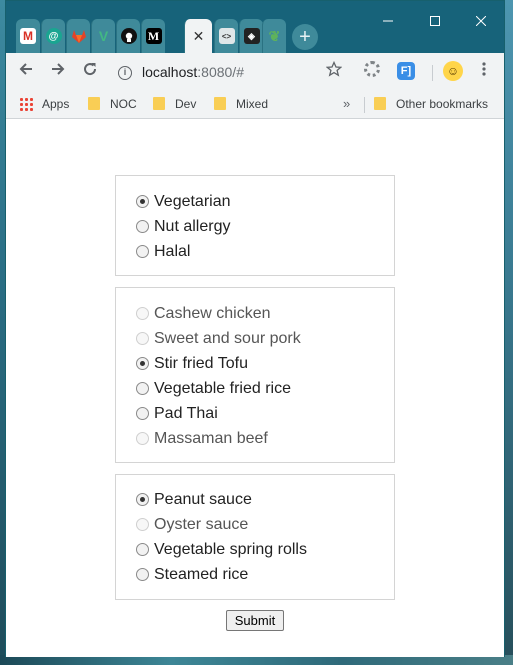 The image size is (513, 665). What do you see at coordinates (453, 71) in the screenshot?
I see `profile-avatar: ☺` at bounding box center [453, 71].